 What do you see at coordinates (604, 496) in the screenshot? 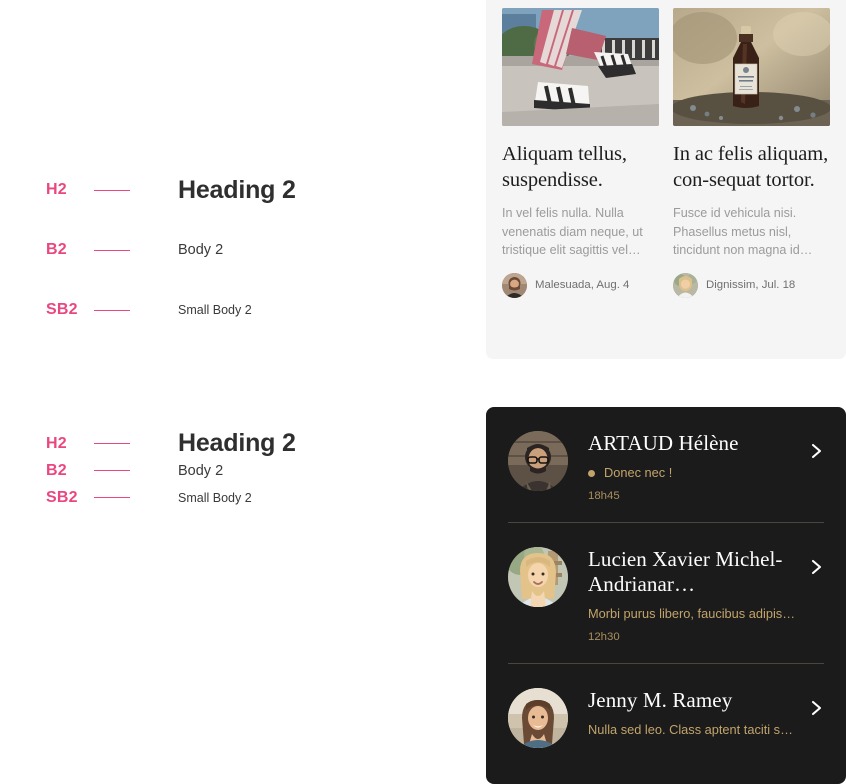
I see `message-time: 18h45` at bounding box center [604, 496].